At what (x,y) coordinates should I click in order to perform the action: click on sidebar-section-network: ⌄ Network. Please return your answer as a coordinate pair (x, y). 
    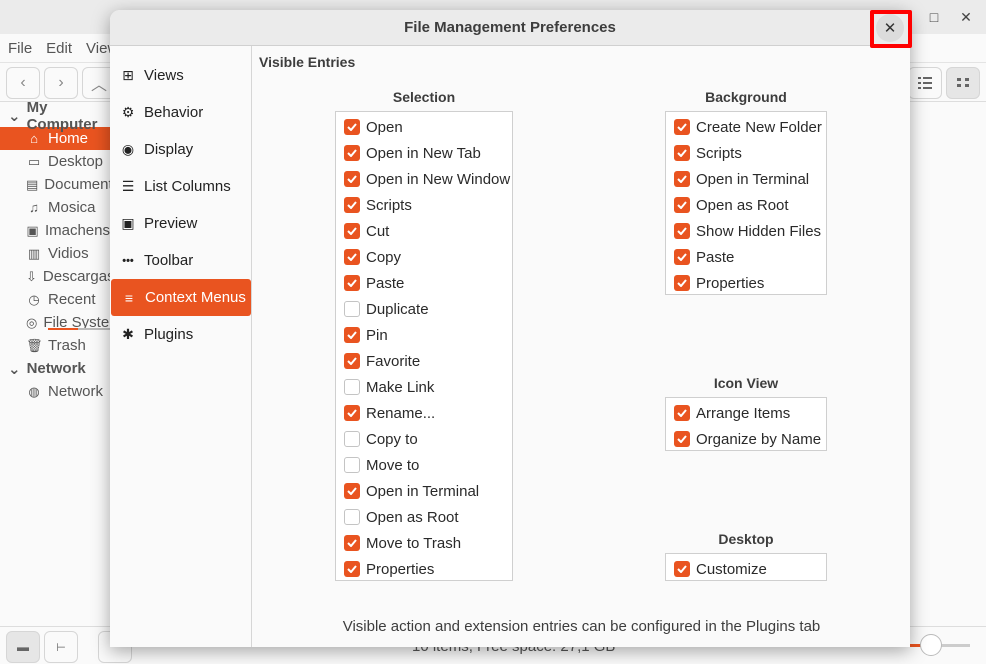
    Looking at the image, I should click on (55, 368).